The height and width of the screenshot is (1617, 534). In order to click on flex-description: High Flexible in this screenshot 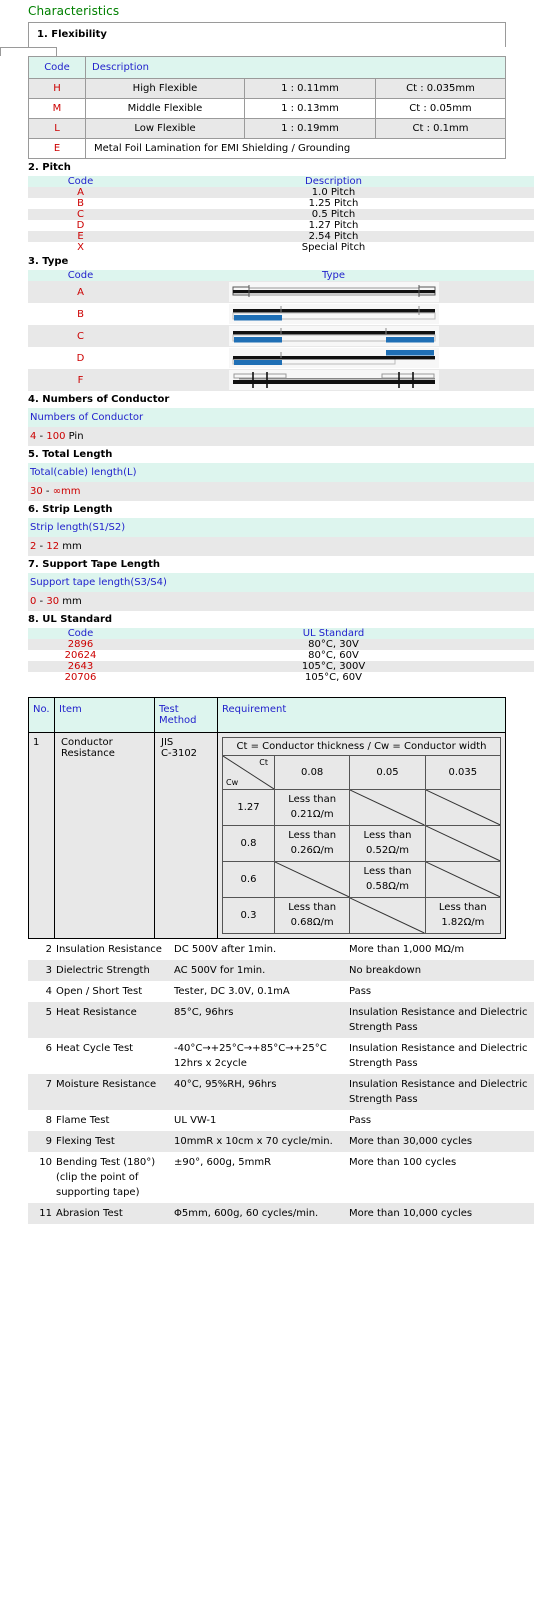, I will do `click(165, 88)`.